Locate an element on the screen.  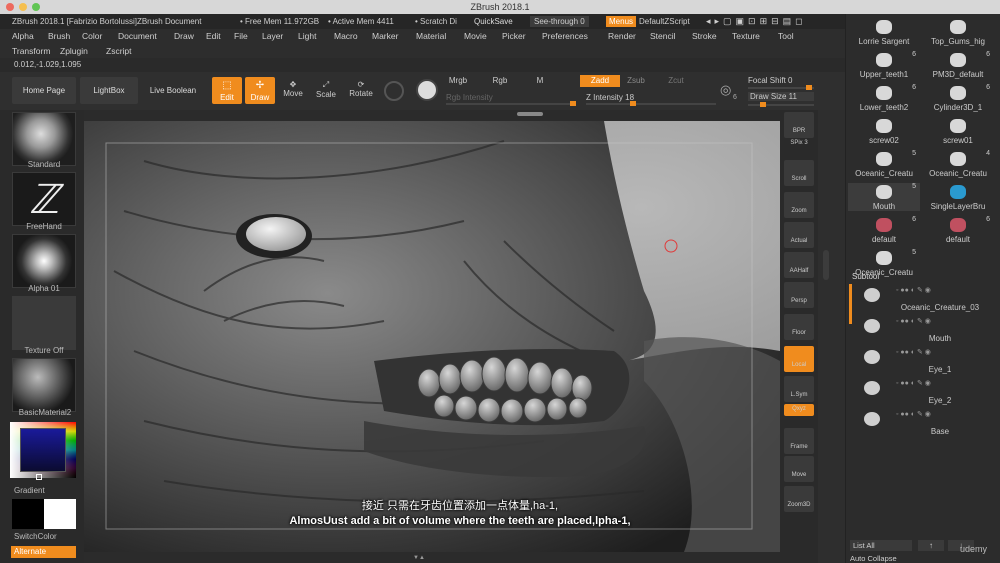
draw-size-slider: Draw Size 11 is located at coordinates (781, 96).